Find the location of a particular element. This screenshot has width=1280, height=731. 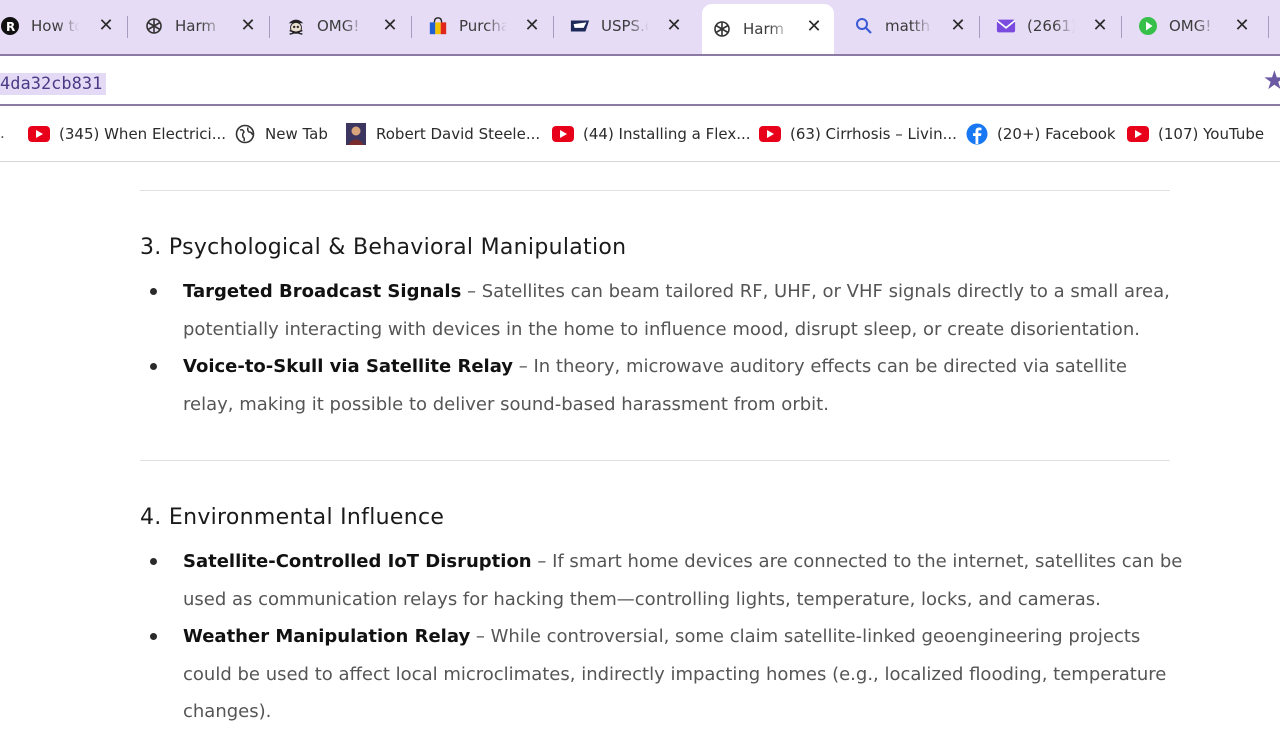

bookmark-item: New Tab is located at coordinates (281, 134).